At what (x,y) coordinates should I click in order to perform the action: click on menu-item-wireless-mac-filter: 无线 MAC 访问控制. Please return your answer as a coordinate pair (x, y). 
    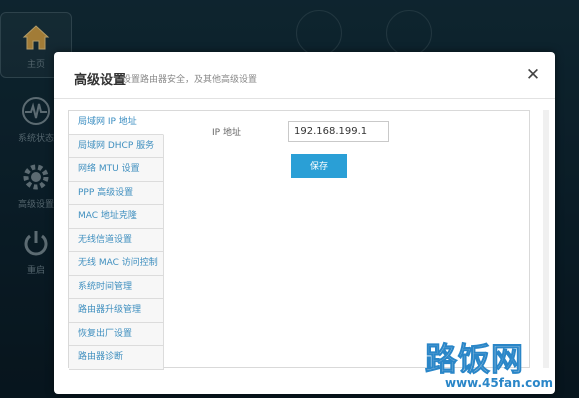
    Looking at the image, I should click on (116, 264).